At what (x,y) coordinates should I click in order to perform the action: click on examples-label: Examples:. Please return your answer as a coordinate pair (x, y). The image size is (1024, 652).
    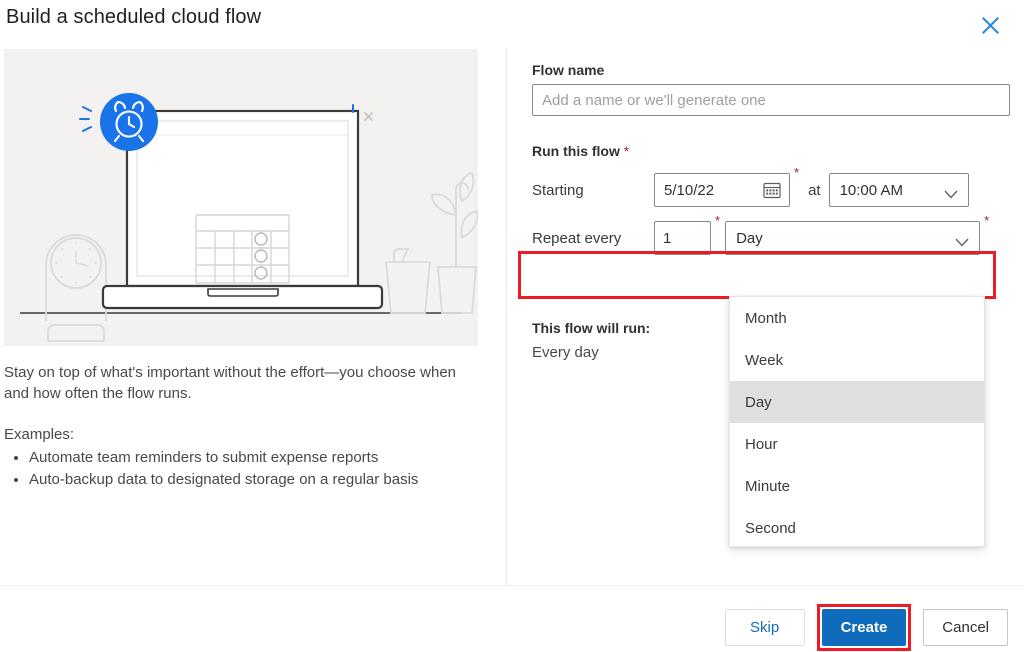
    Looking at the image, I should click on (39, 434).